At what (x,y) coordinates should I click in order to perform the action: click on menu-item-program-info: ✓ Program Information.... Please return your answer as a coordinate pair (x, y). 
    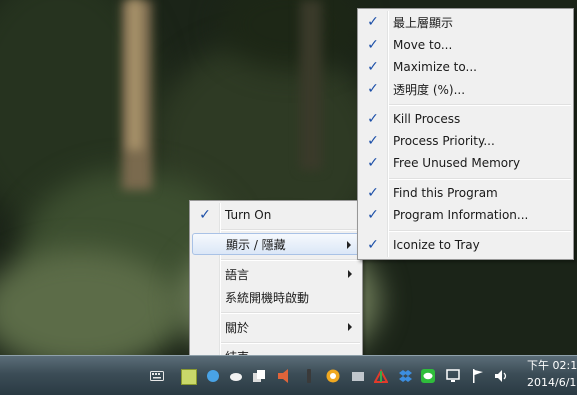
    Looking at the image, I should click on (465, 215).